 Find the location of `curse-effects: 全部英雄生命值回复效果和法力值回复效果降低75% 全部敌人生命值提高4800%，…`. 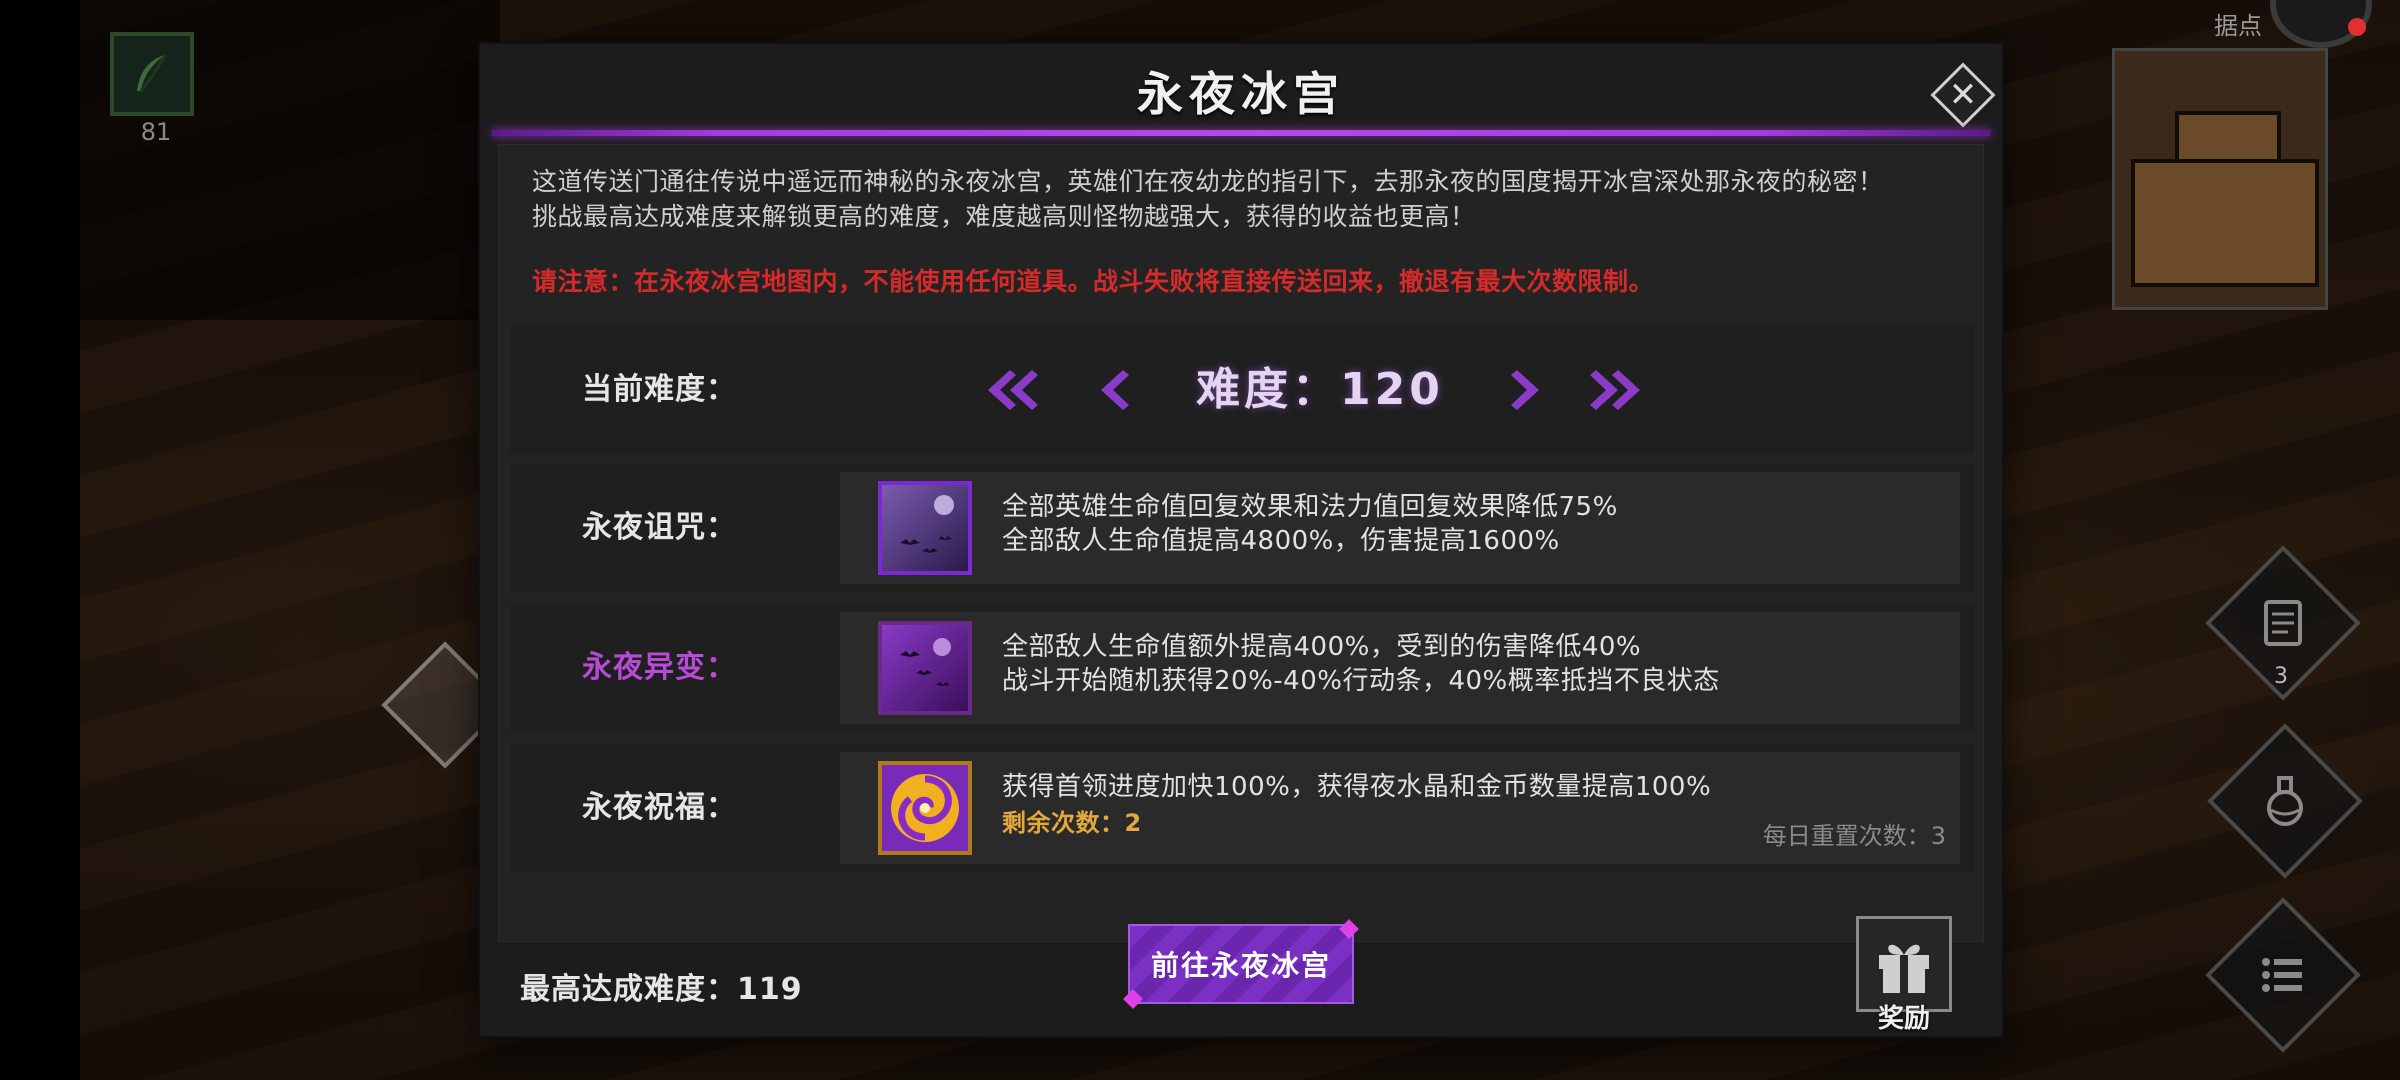

curse-effects: 全部英雄生命值回复效果和法力值回复效果降低75% 全部敌人生命值提高4800%，… is located at coordinates (1310, 524).